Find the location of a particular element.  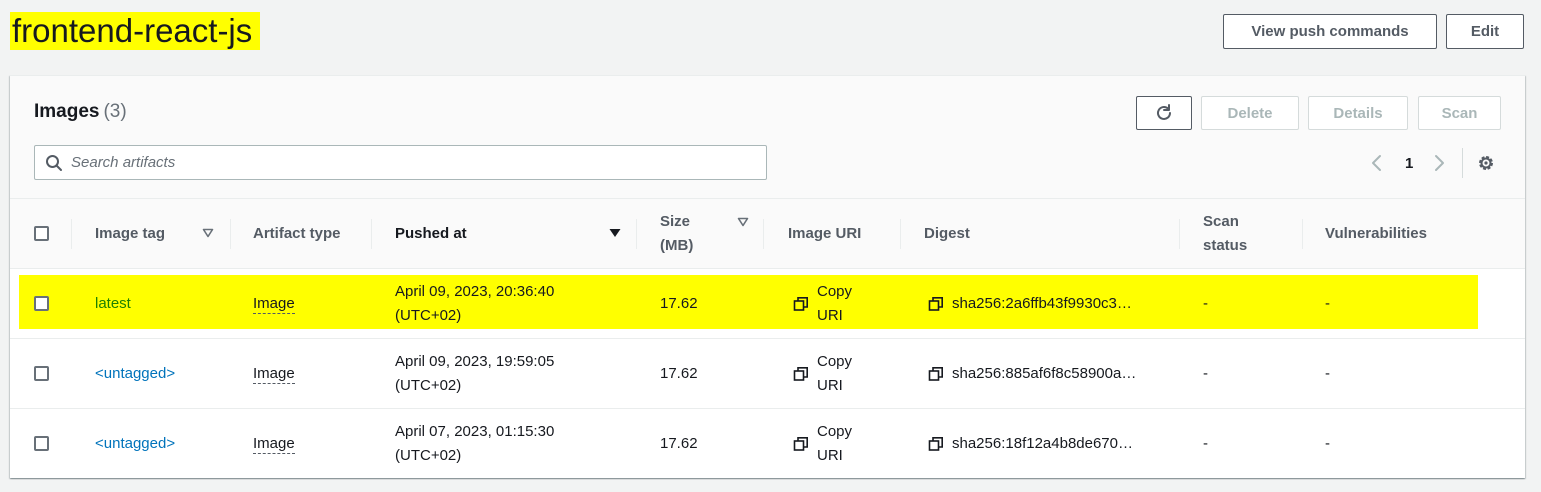

pushed-date: April 09, 2023, 20:36:40 is located at coordinates (475, 291).